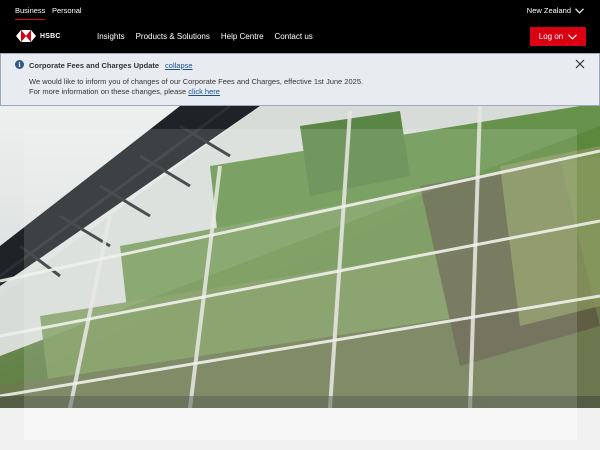  What do you see at coordinates (548, 10) in the screenshot?
I see `region-label: New Zealand` at bounding box center [548, 10].